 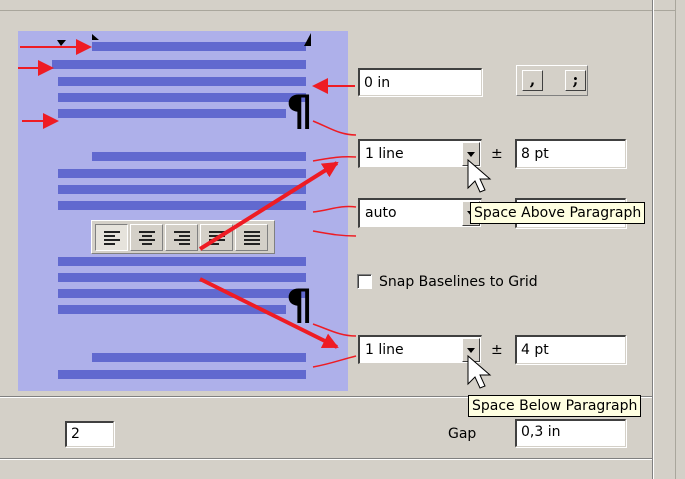 I want to click on align-right-button, so click(x=181, y=237).